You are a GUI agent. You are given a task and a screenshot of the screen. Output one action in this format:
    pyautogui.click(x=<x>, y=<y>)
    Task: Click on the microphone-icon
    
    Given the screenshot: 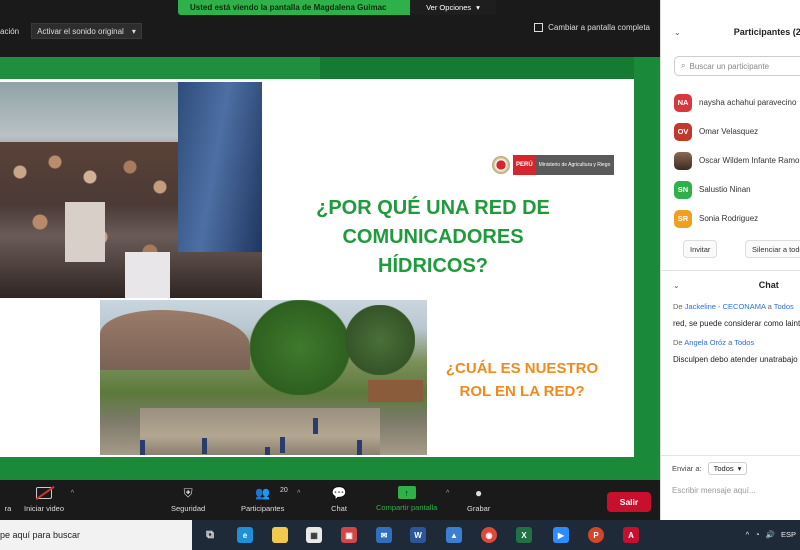 What is the action you would take?
    pyautogui.click(x=8, y=493)
    